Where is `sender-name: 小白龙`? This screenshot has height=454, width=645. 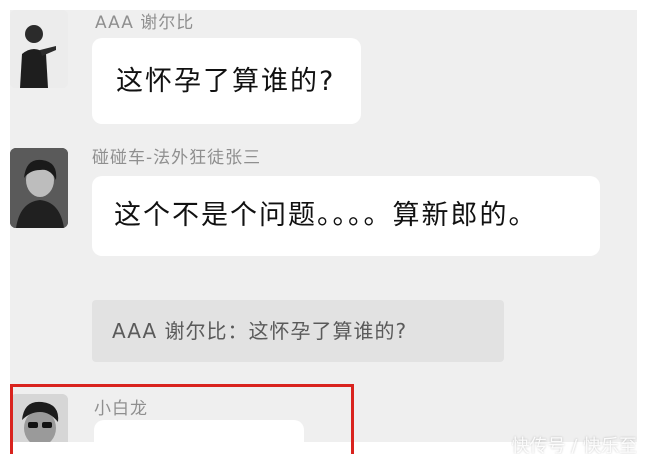 sender-name: 小白龙 is located at coordinates (121, 409).